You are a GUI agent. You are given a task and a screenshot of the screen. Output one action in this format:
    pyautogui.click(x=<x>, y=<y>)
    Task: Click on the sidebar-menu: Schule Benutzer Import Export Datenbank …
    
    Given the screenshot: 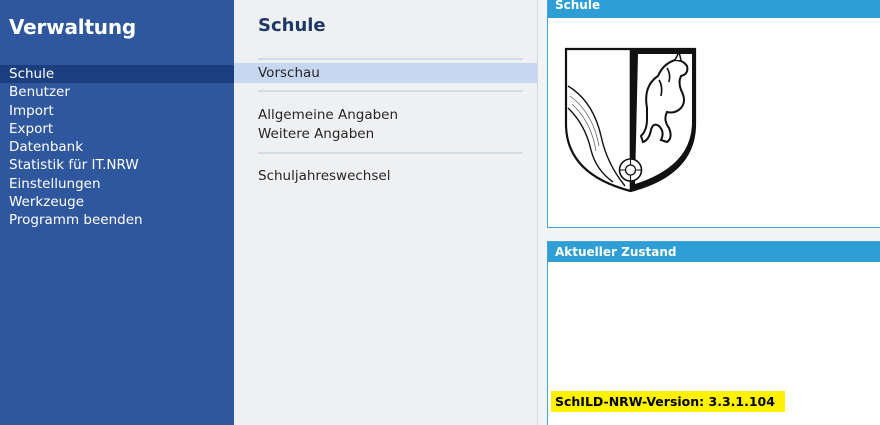 What is the action you would take?
    pyautogui.click(x=117, y=147)
    